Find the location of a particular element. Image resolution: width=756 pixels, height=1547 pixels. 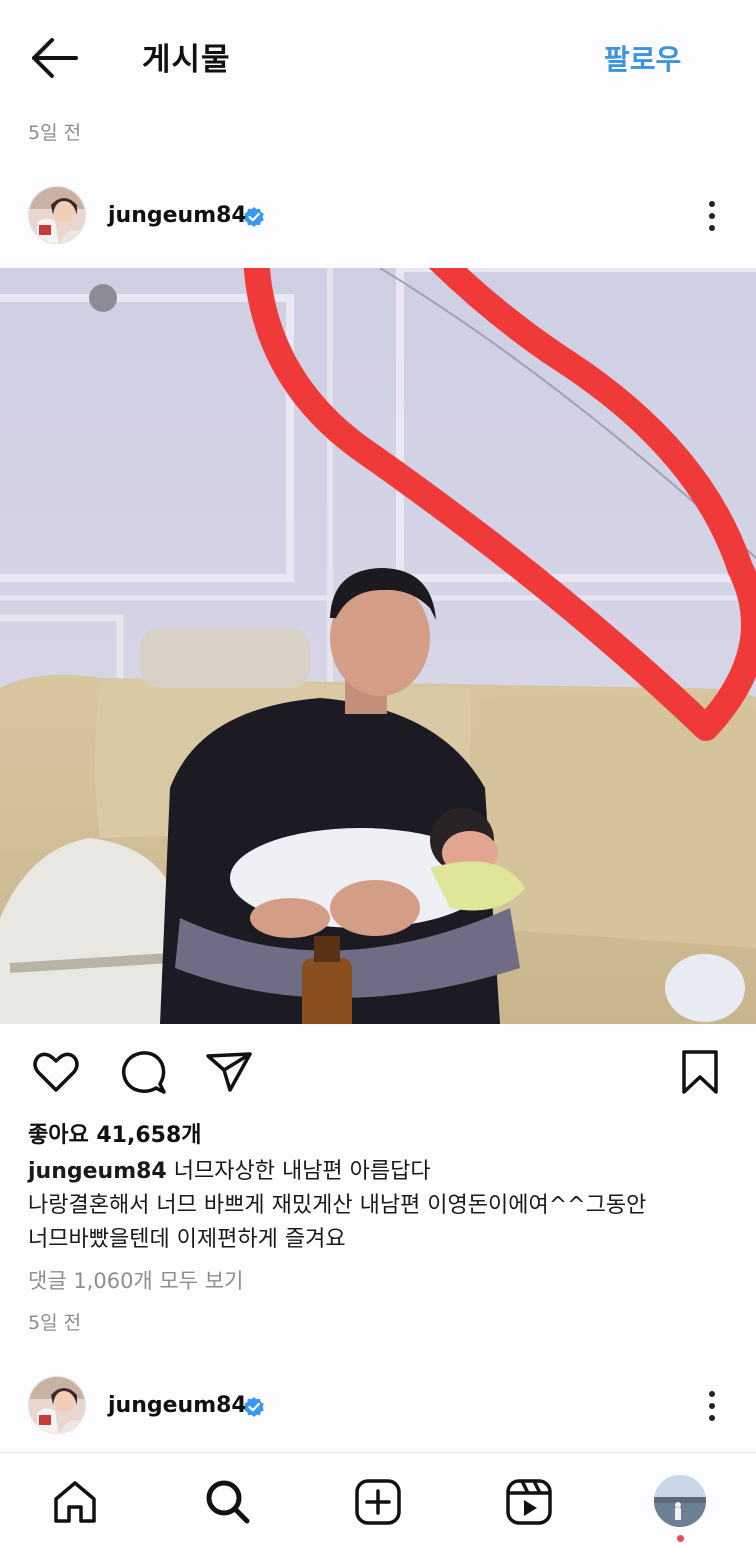

caption-line-2: 나랑결혼해서 너므 바쁘게 재밌게산 내남편 이영돈이에여^^그동안 is located at coordinates (337, 1205).